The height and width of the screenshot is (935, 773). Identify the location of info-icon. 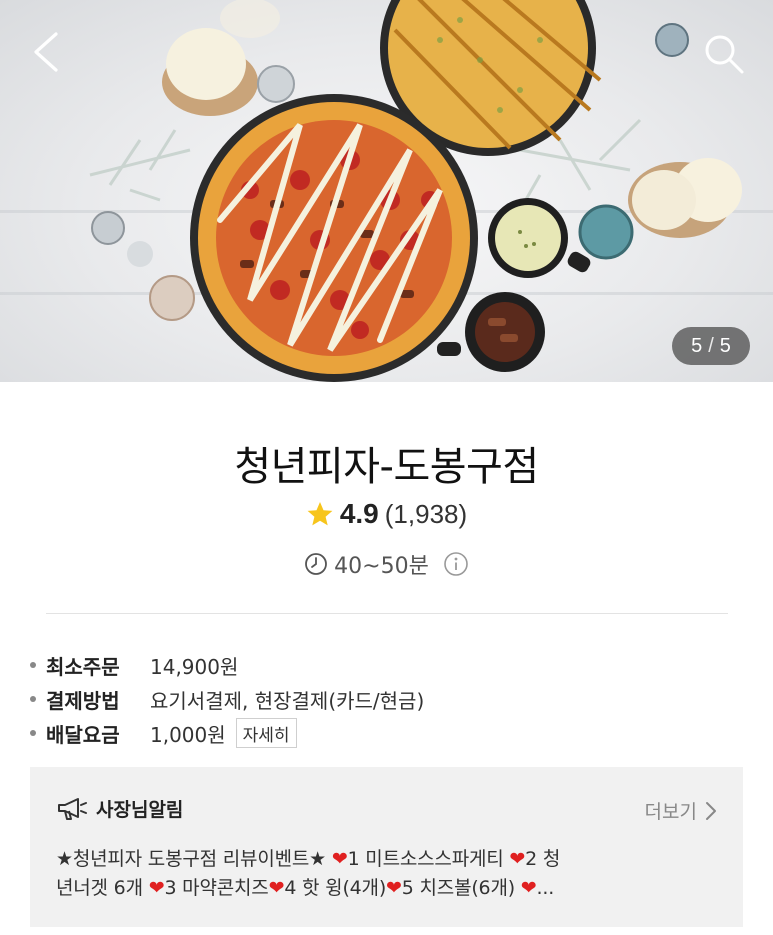
(456, 564).